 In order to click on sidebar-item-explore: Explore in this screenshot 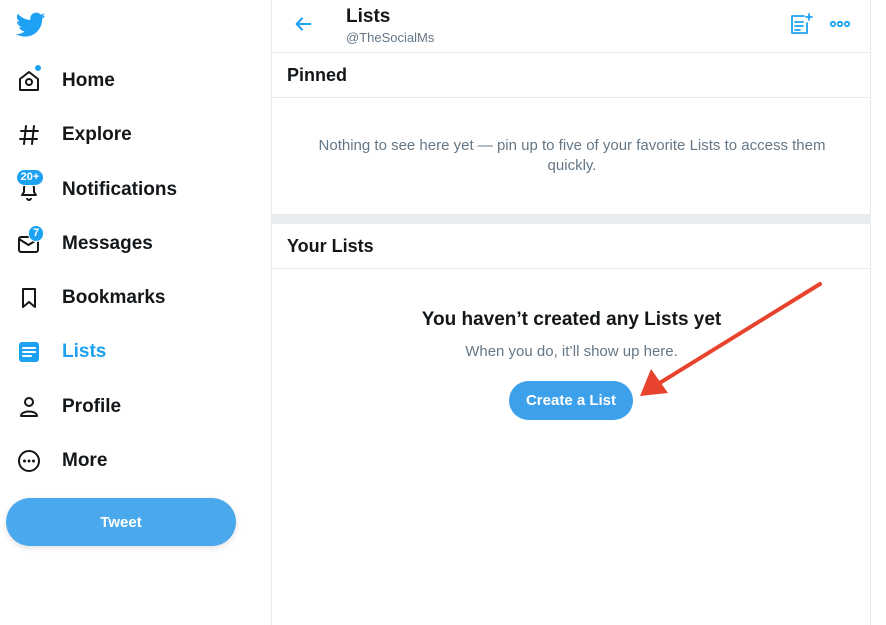, I will do `click(74, 135)`.